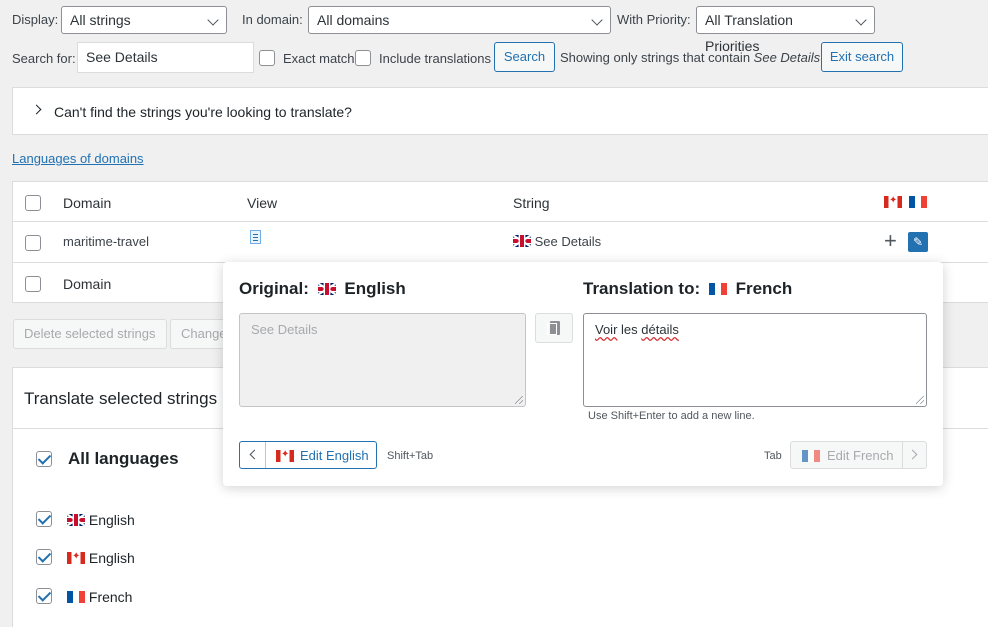  What do you see at coordinates (773, 456) in the screenshot?
I see `tab-hint: Tab` at bounding box center [773, 456].